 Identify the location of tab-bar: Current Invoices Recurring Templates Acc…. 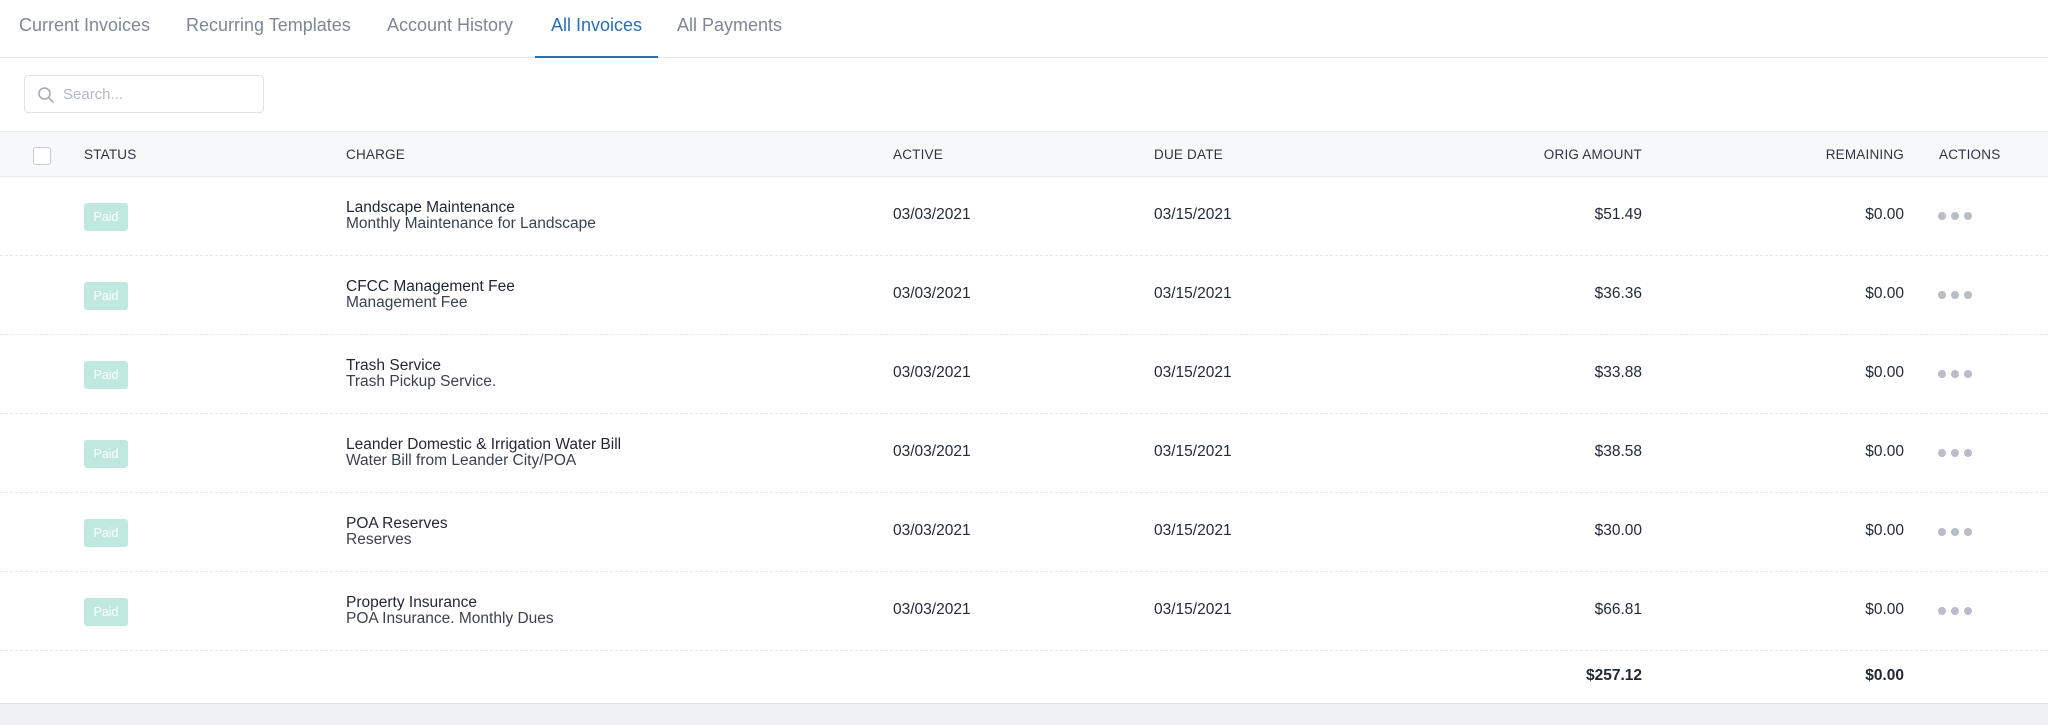
(1024, 29).